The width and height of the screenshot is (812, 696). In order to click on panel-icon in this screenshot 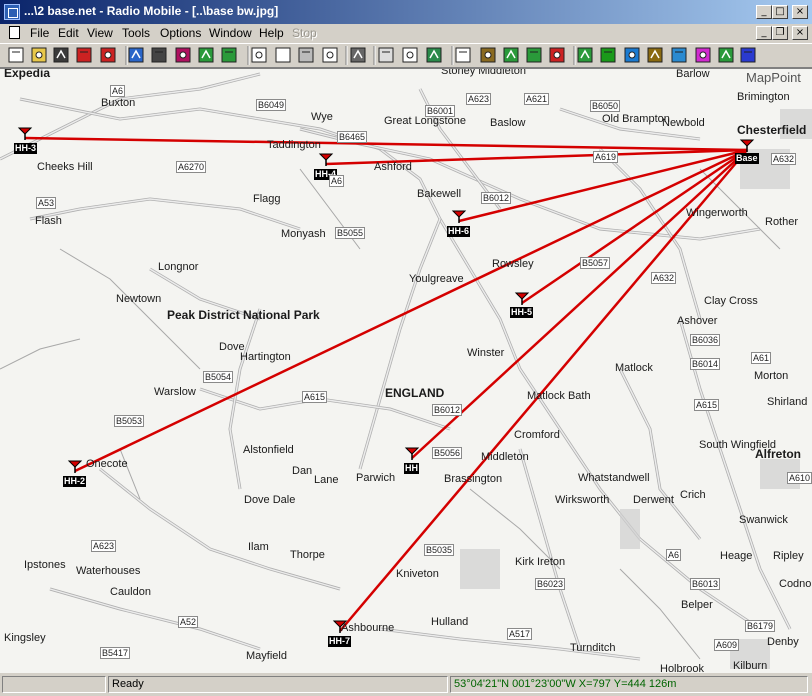, I will do `click(463, 55)`.